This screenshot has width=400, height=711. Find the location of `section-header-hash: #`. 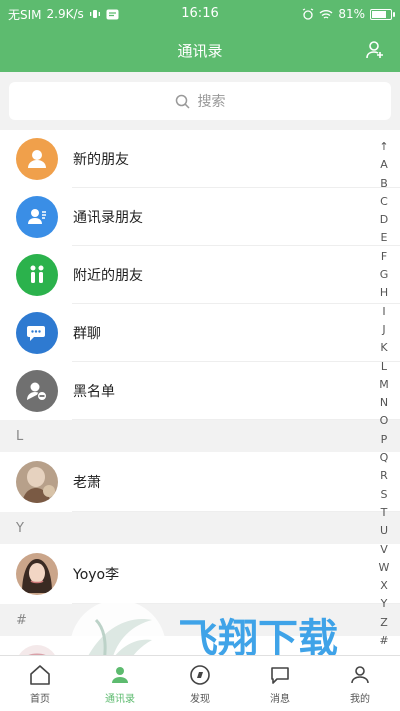

section-header-hash: # is located at coordinates (200, 620).